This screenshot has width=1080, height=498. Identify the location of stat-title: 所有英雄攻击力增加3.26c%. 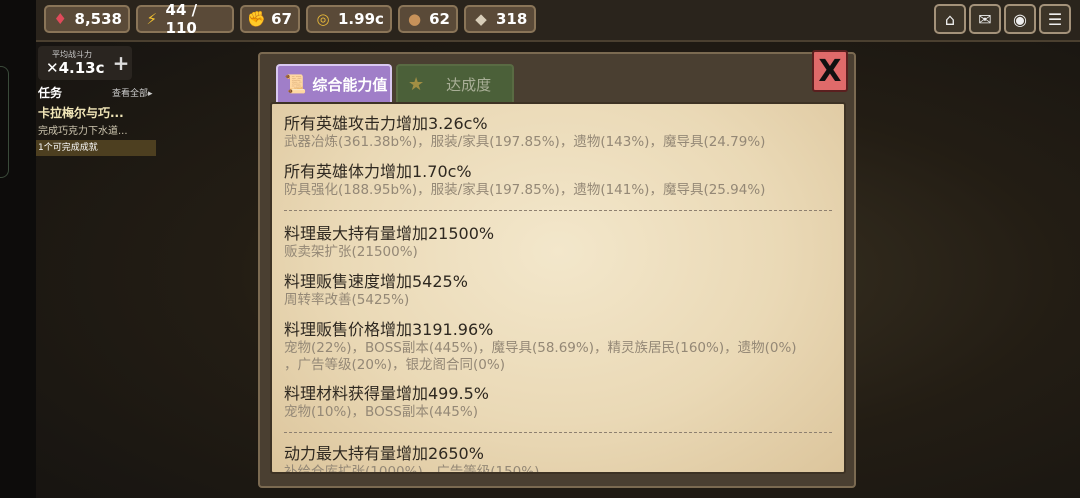
(386, 123).